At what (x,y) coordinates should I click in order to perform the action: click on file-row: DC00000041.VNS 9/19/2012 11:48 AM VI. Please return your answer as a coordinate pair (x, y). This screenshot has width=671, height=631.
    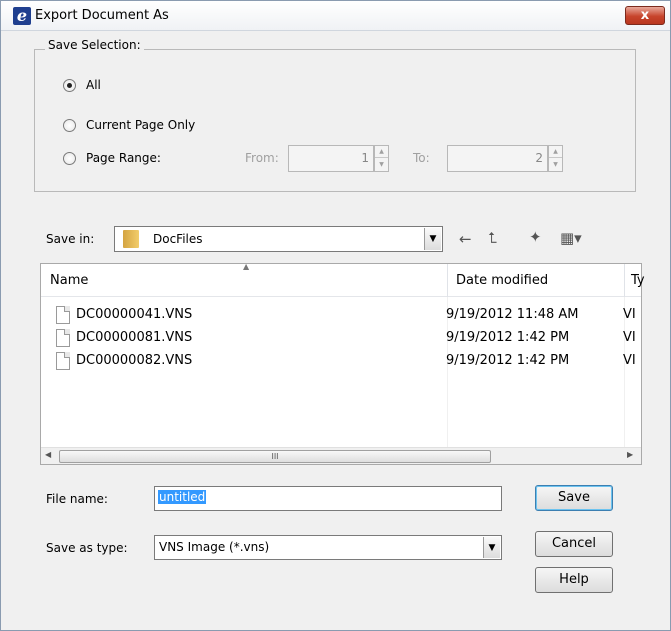
    Looking at the image, I should click on (341, 315).